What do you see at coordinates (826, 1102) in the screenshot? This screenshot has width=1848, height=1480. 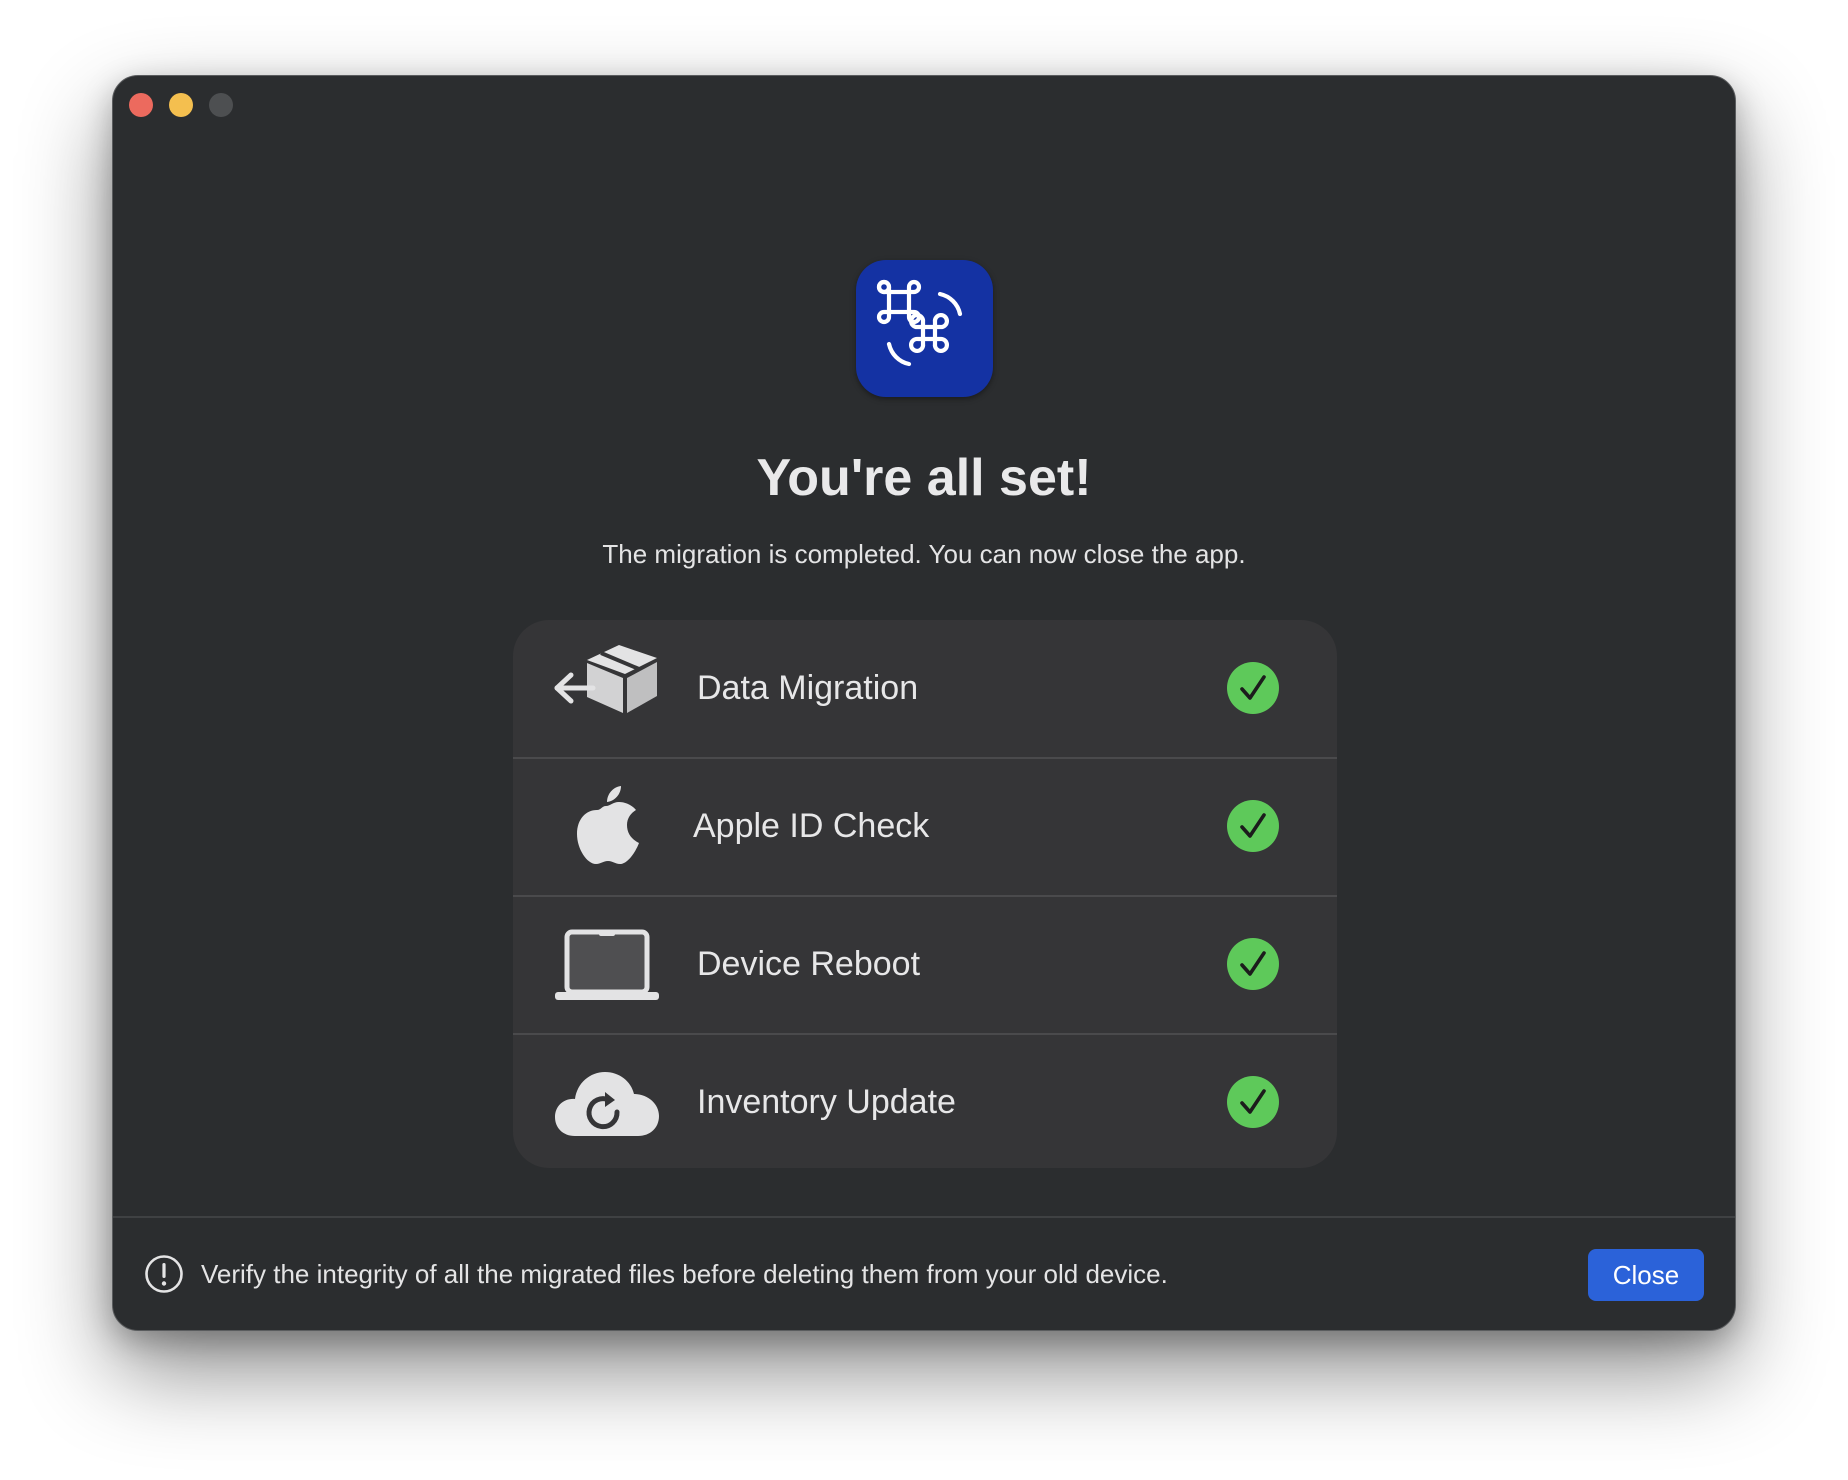 I see `step-label: Inventory Update` at bounding box center [826, 1102].